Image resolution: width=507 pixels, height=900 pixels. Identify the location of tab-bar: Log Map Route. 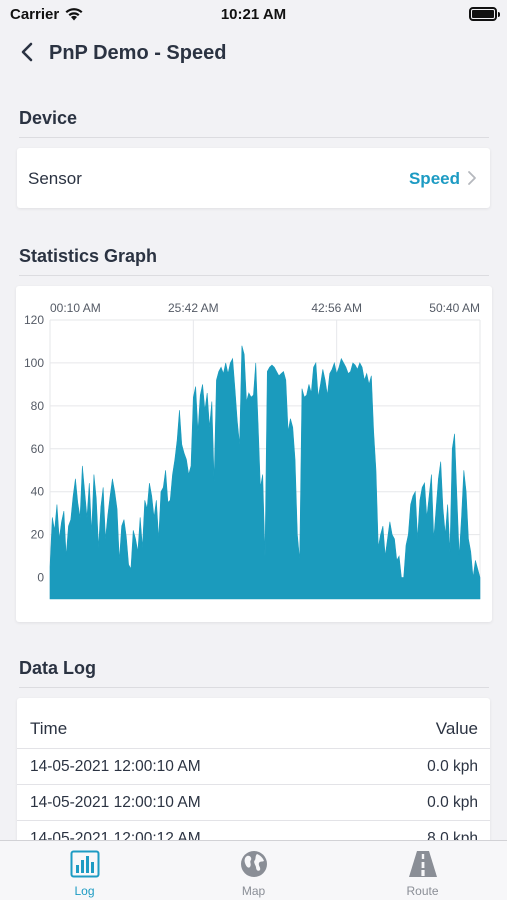
(253, 870).